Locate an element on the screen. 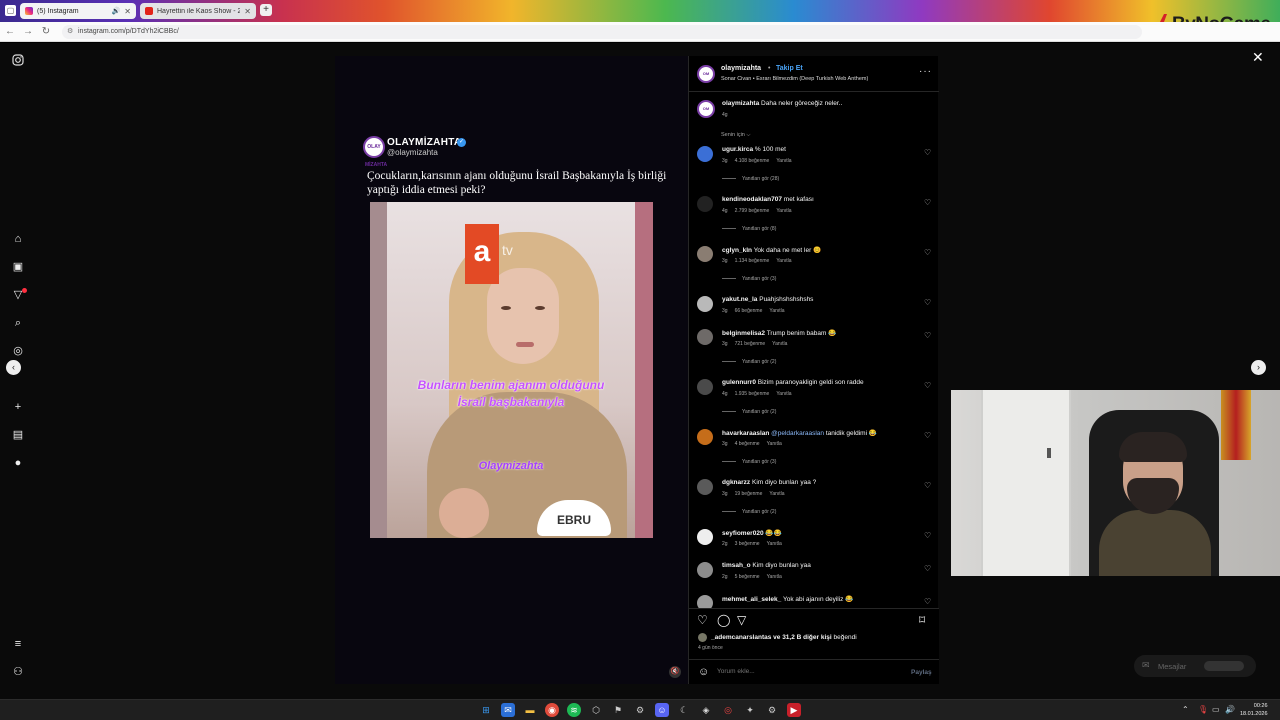 This screenshot has height=720, width=1280. close-modal-icon: ✕ is located at coordinates (1258, 57).